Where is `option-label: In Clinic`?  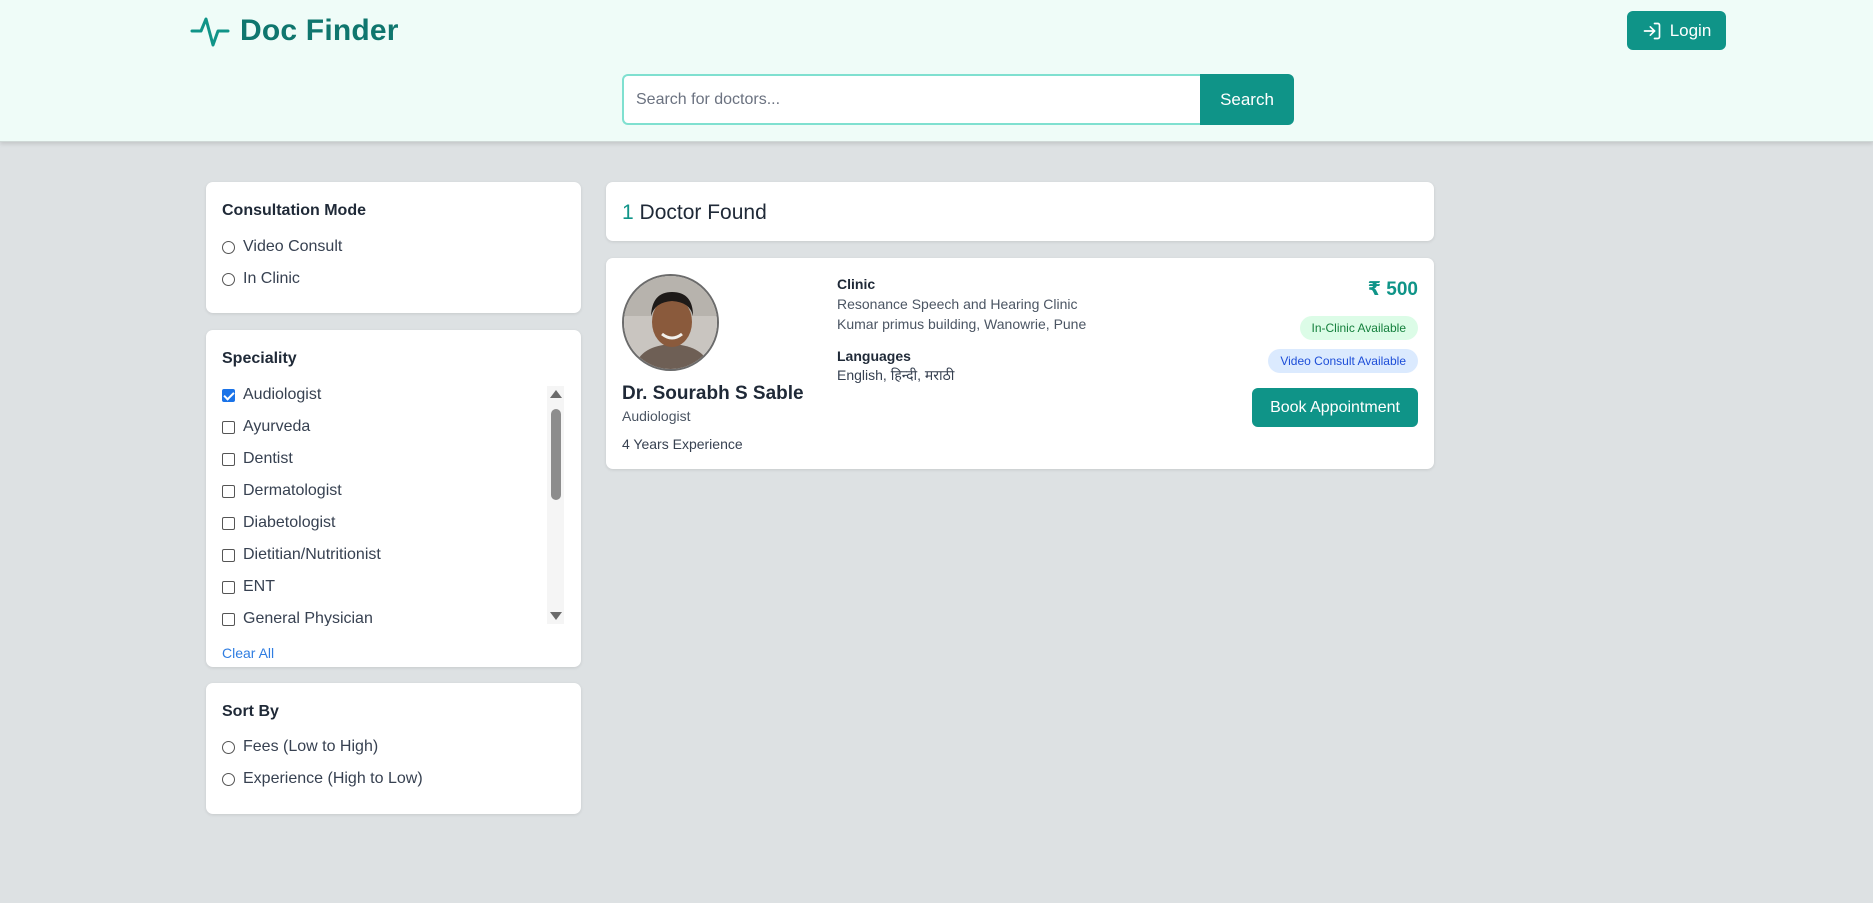 option-label: In Clinic is located at coordinates (271, 278).